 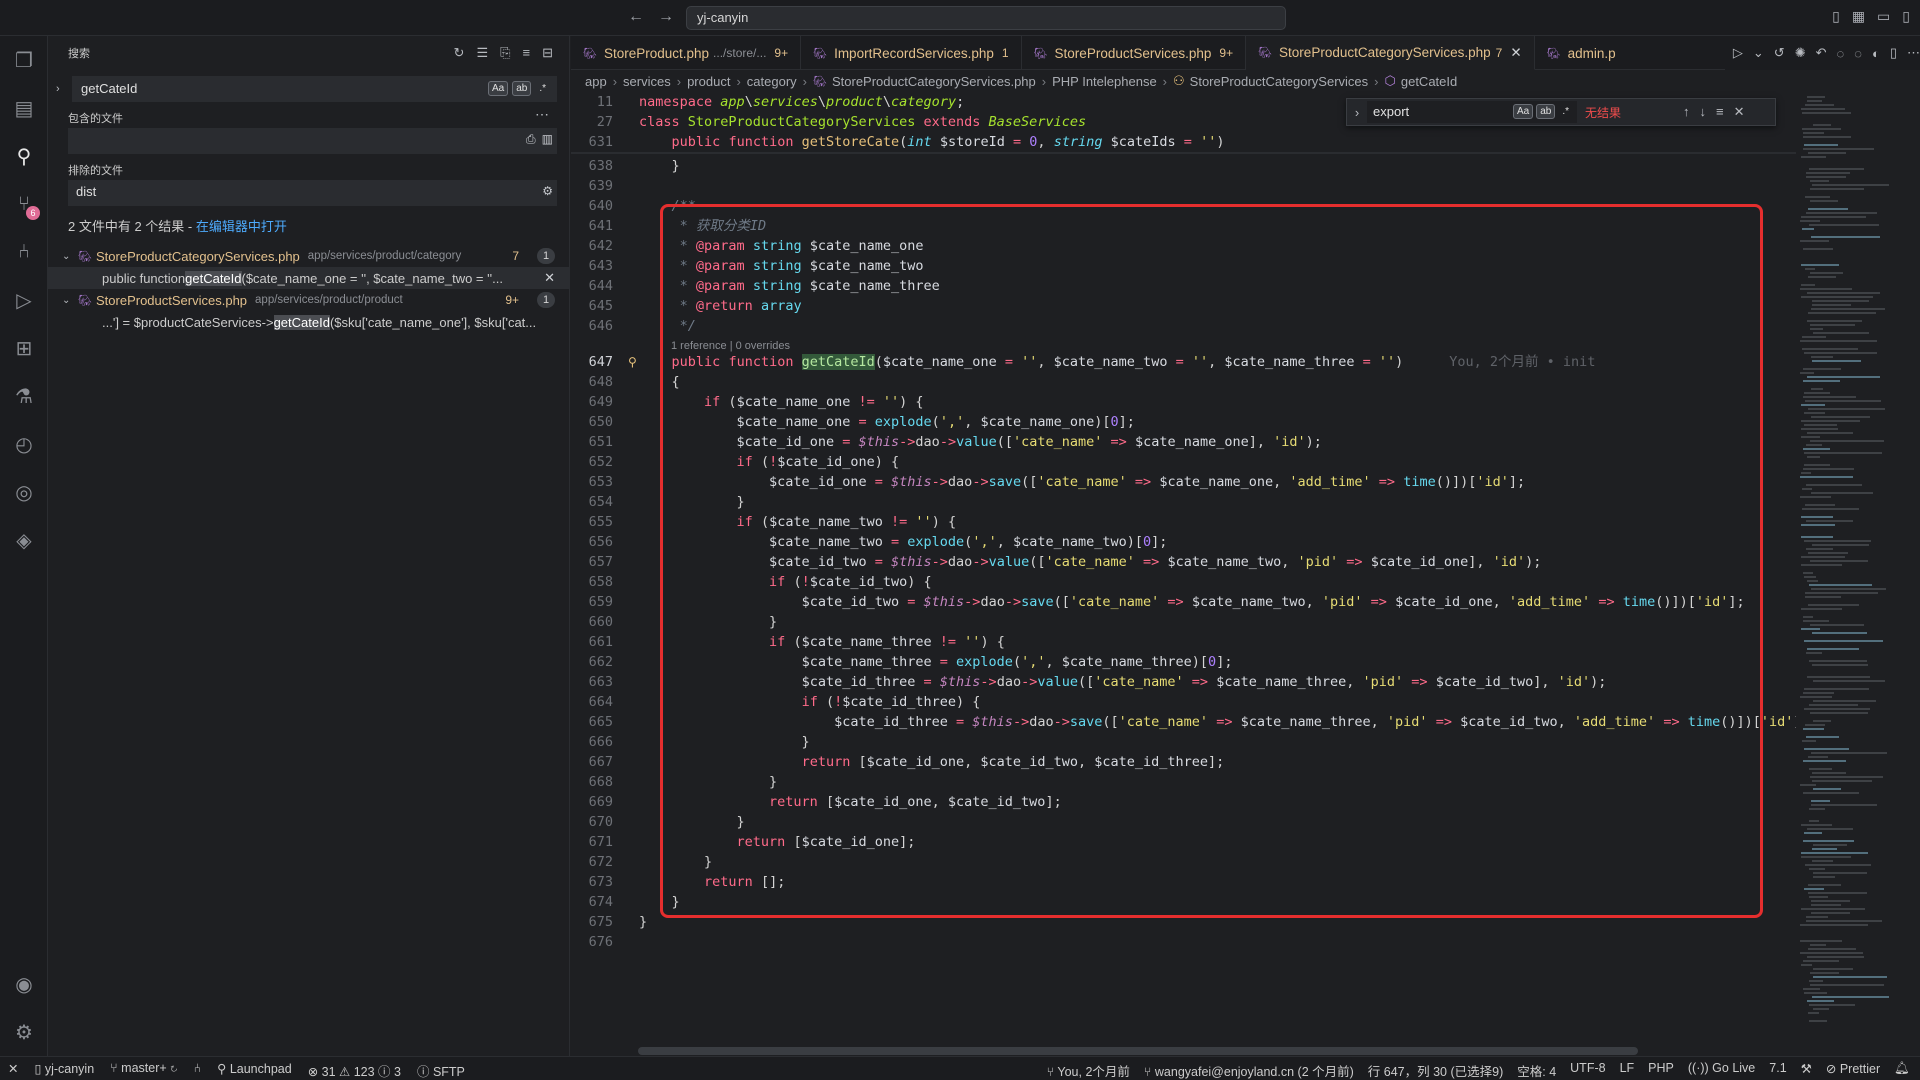 What do you see at coordinates (547, 53) in the screenshot?
I see `collapse-all-icon: ⊟` at bounding box center [547, 53].